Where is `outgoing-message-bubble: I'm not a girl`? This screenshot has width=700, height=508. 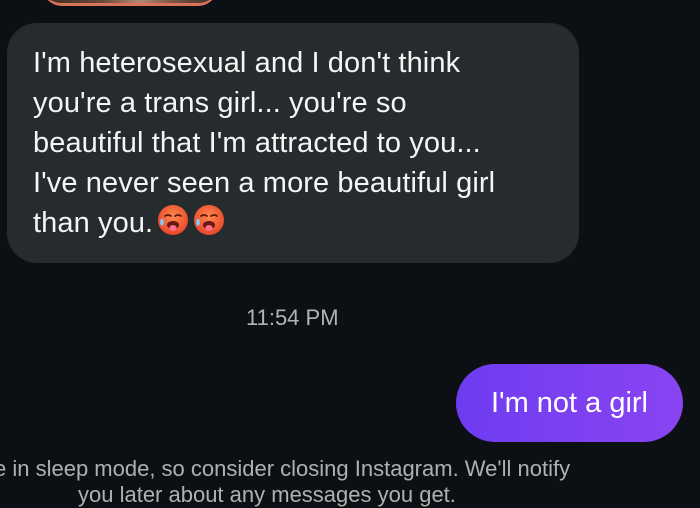
outgoing-message-bubble: I'm not a girl is located at coordinates (569, 403).